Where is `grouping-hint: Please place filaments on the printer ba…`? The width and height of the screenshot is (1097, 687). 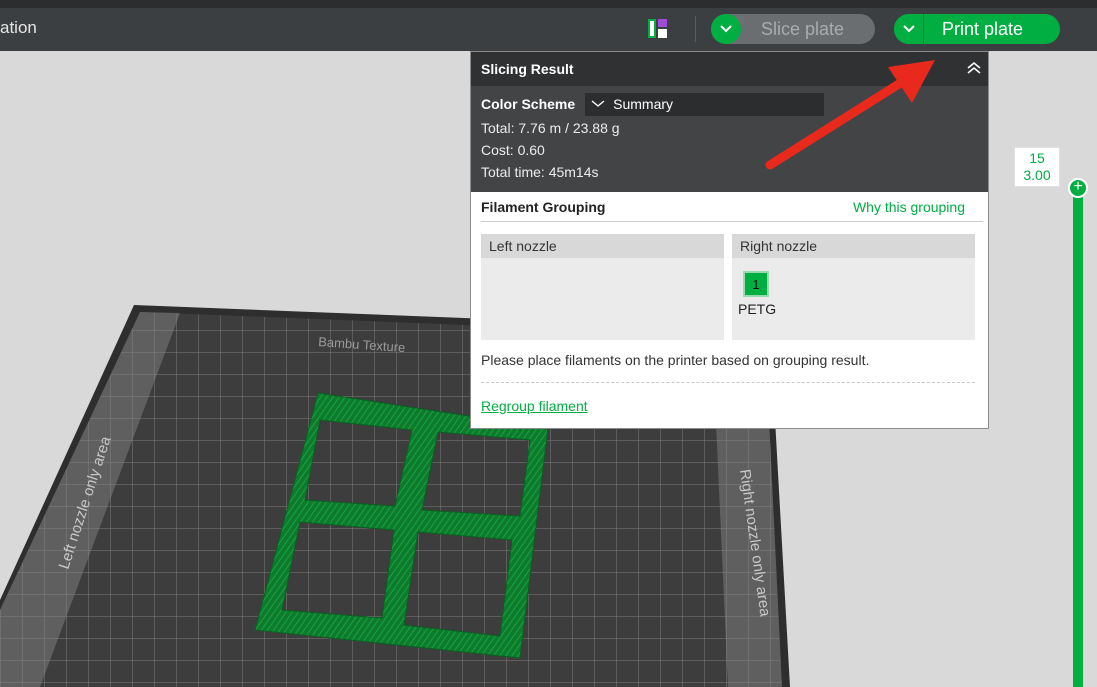
grouping-hint: Please place filaments on the printer ba… is located at coordinates (728, 367).